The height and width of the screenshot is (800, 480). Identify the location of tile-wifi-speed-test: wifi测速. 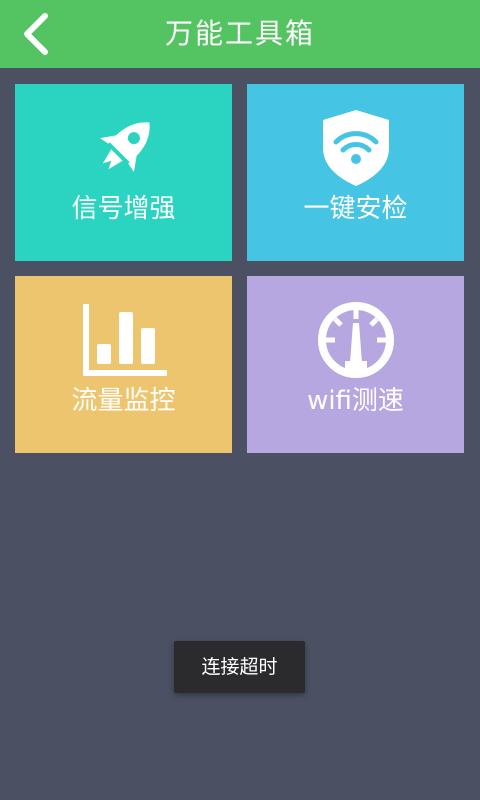
(355, 364).